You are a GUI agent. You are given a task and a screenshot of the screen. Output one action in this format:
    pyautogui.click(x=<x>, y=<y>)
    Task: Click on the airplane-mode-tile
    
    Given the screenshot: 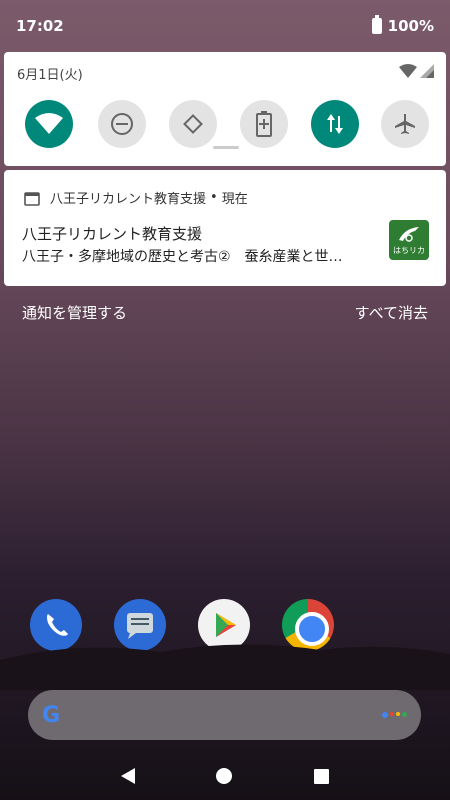 What is the action you would take?
    pyautogui.click(x=405, y=124)
    